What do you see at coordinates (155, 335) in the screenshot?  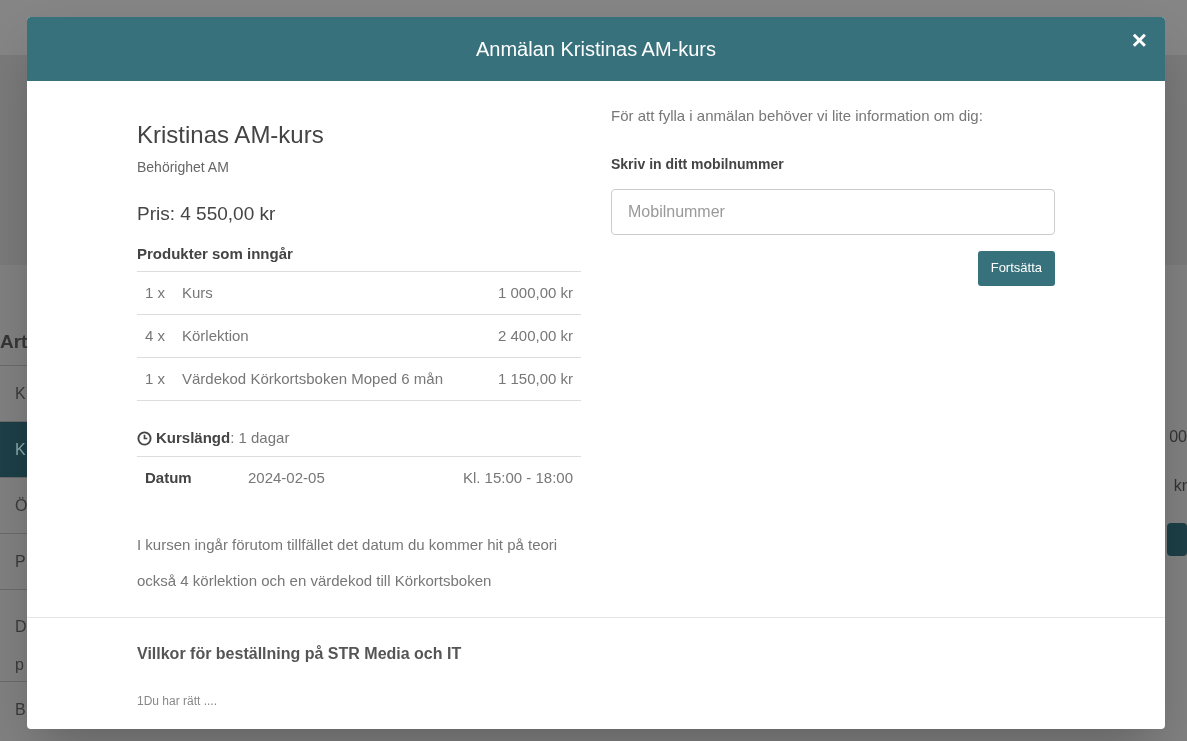 I see `quantity-text: 4 x` at bounding box center [155, 335].